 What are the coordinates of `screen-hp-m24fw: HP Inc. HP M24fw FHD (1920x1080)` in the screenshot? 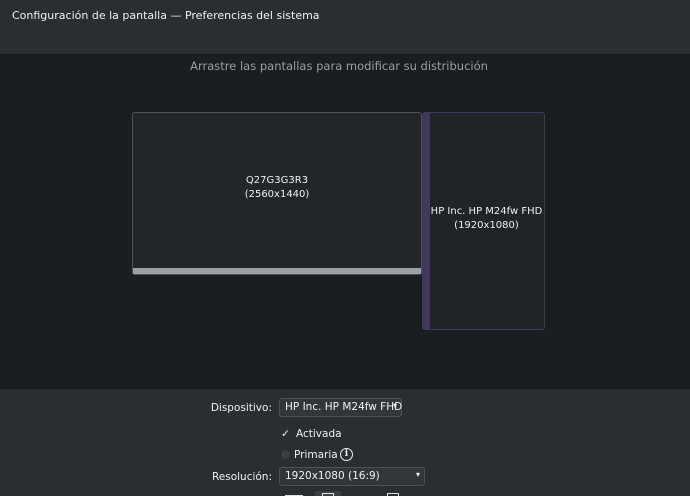 It's located at (483, 221).